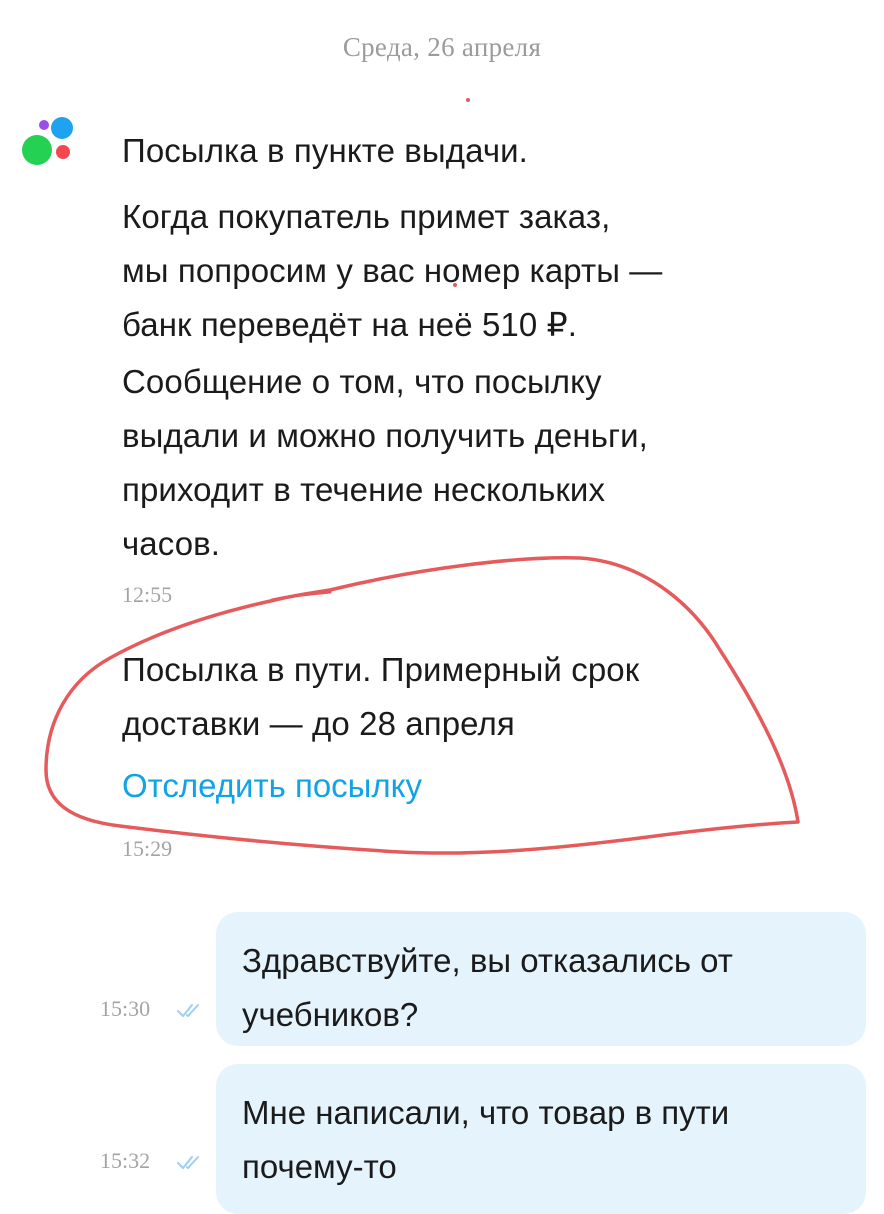 This screenshot has width=884, height=1214. Describe the element at coordinates (325, 150) in the screenshot. I see `message-paragraph: Посылка в пункте выдачи.` at that location.